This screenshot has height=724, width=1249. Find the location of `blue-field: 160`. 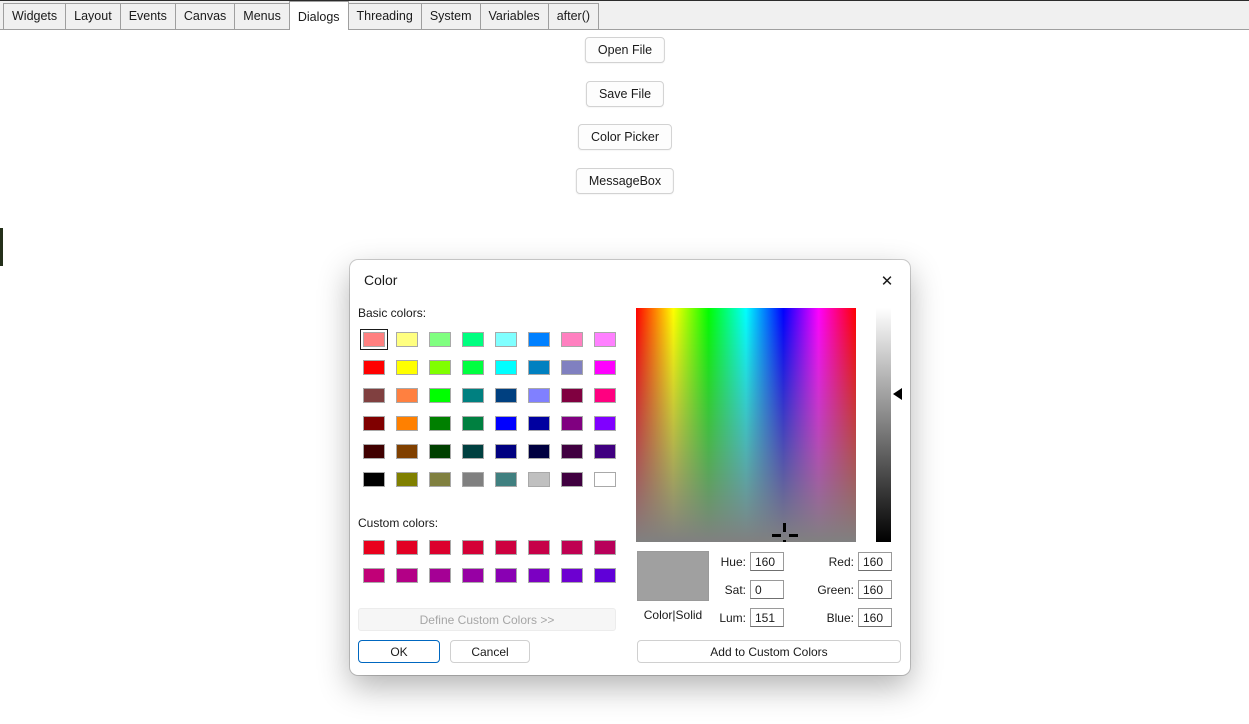

blue-field: 160 is located at coordinates (875, 617).